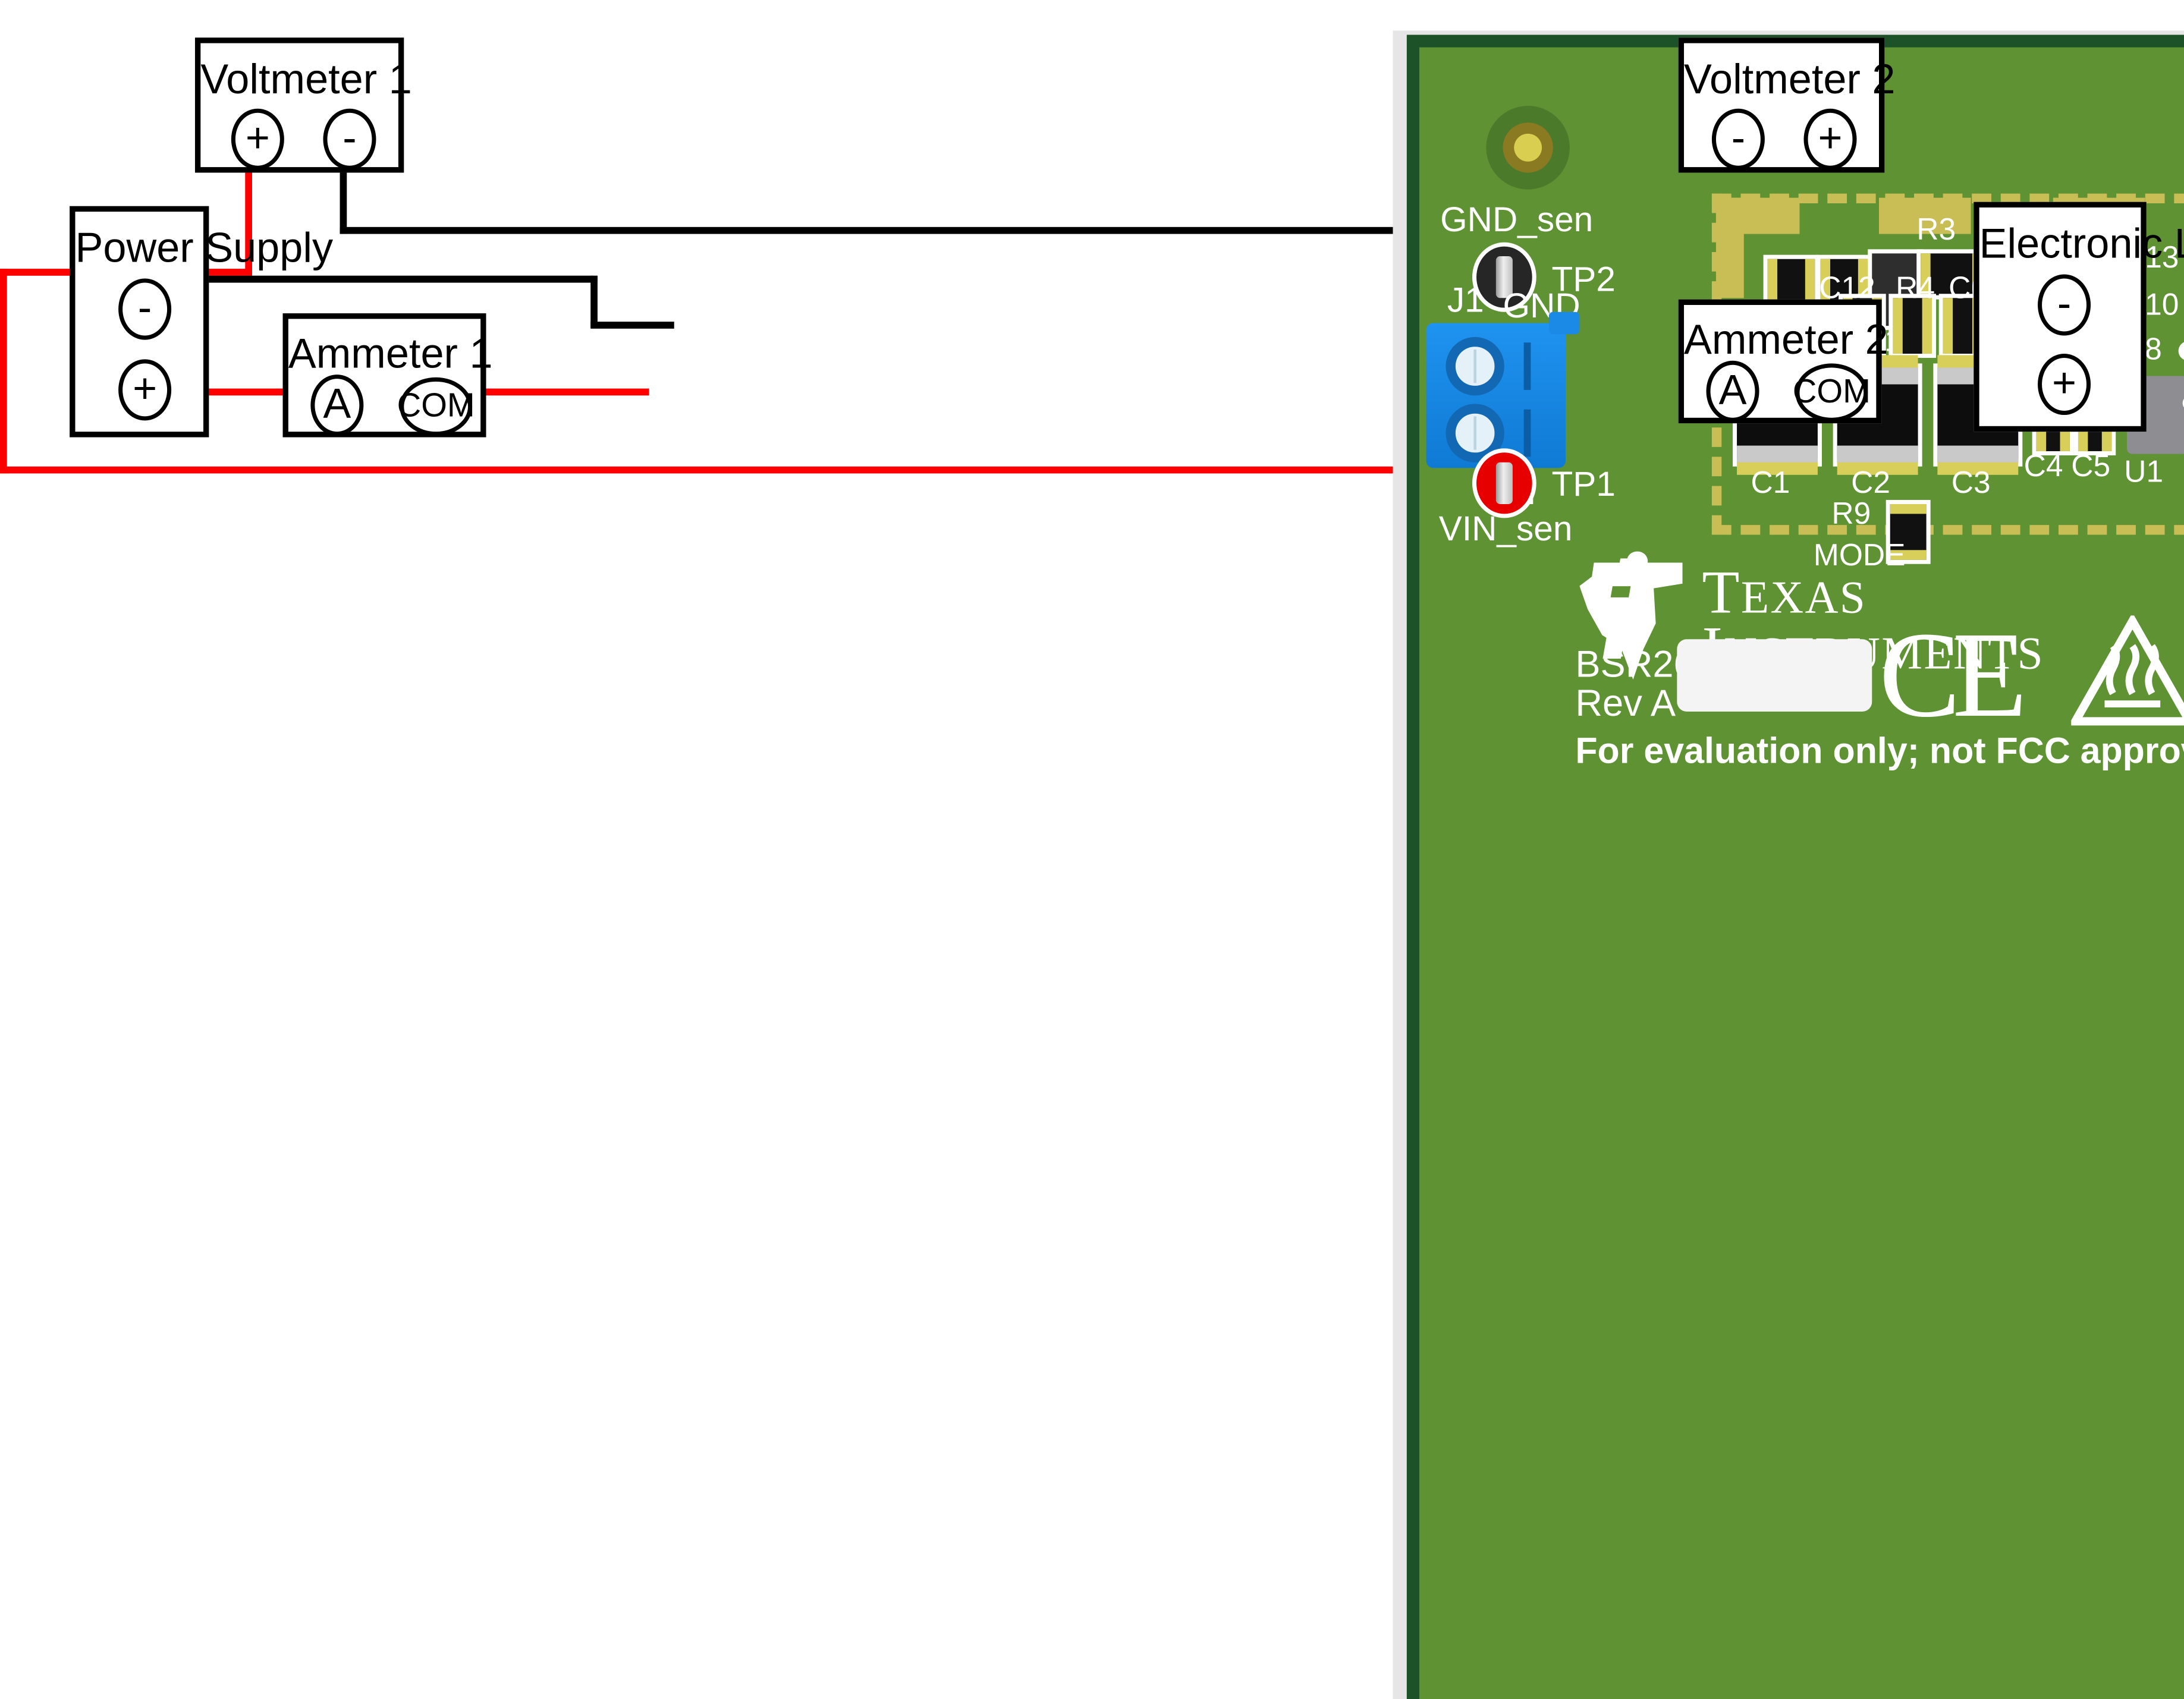 This screenshot has width=2184, height=1699. Describe the element at coordinates (1625, 704) in the screenshot. I see `board-revision: Rev A` at that location.